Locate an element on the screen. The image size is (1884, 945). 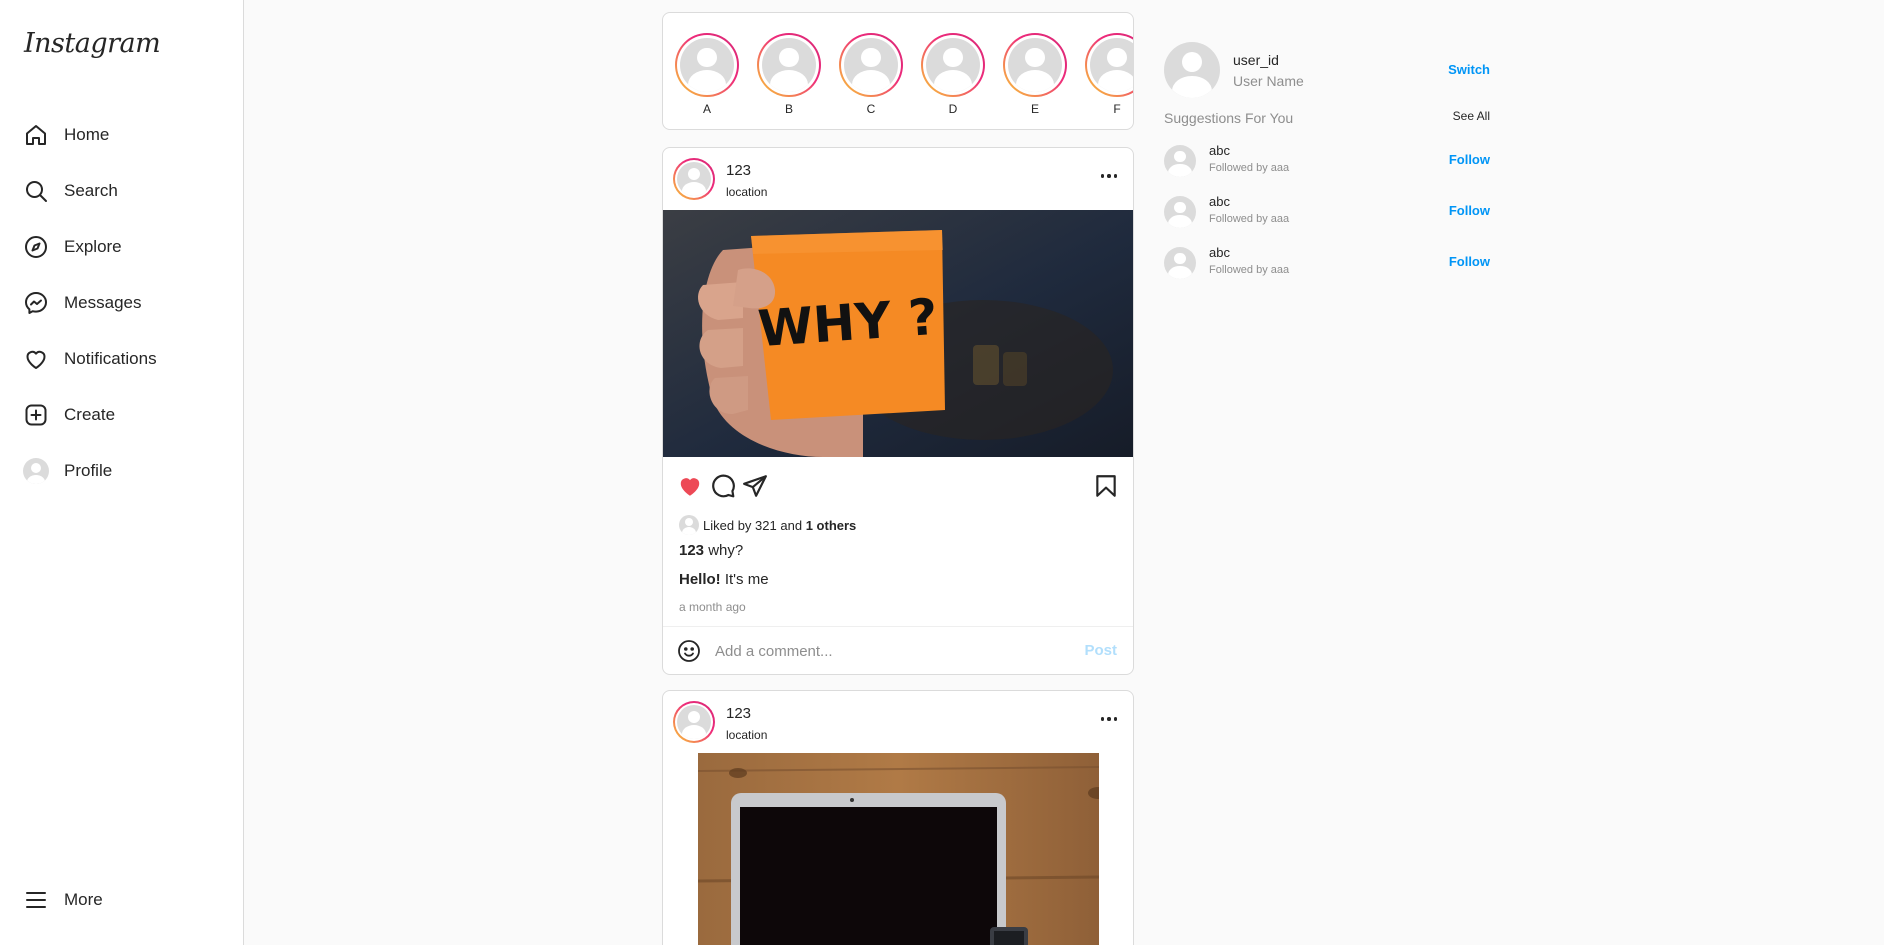
story-name: D is located at coordinates (953, 109).